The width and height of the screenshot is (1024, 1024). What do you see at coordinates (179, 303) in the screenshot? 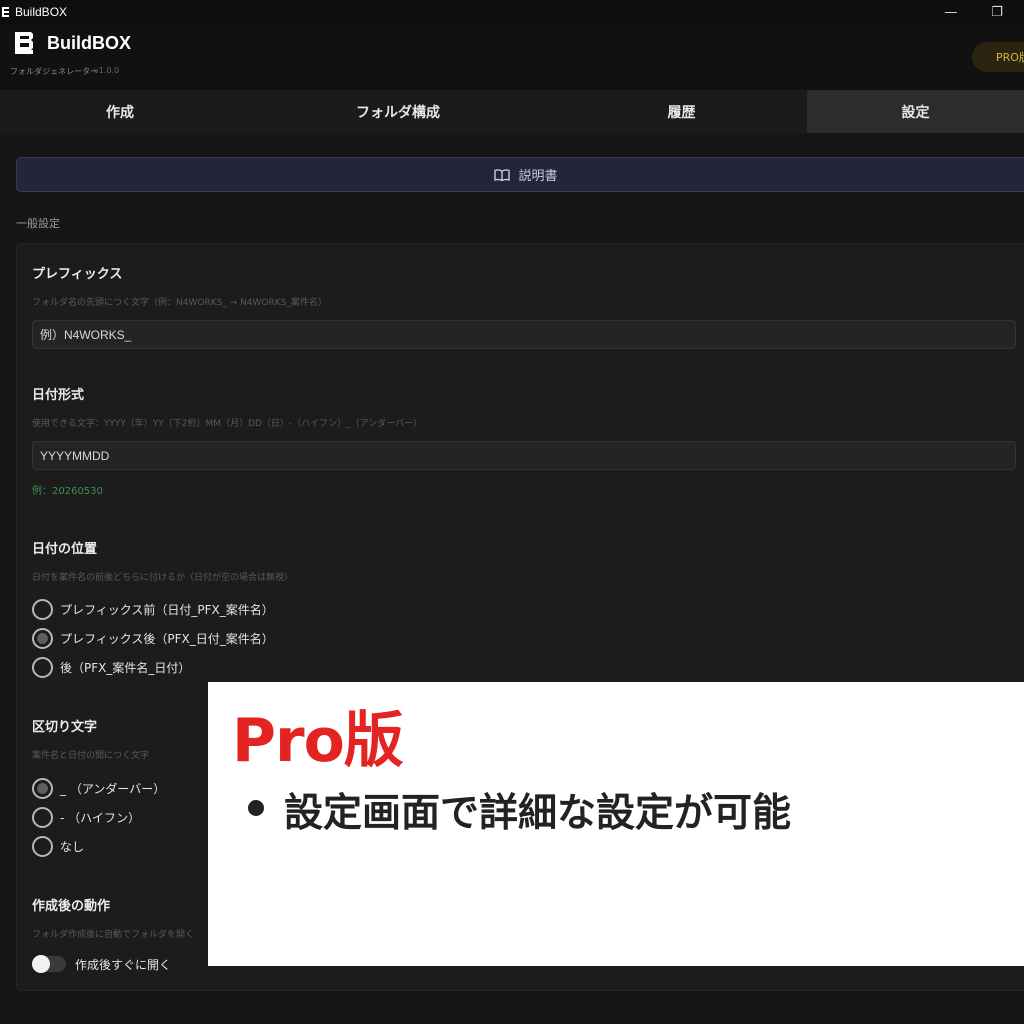
I see `prefix-help: フォルダ名の先頭につく文字（例：N4WORKS_ → N4WORKS_案件名）` at bounding box center [179, 303].